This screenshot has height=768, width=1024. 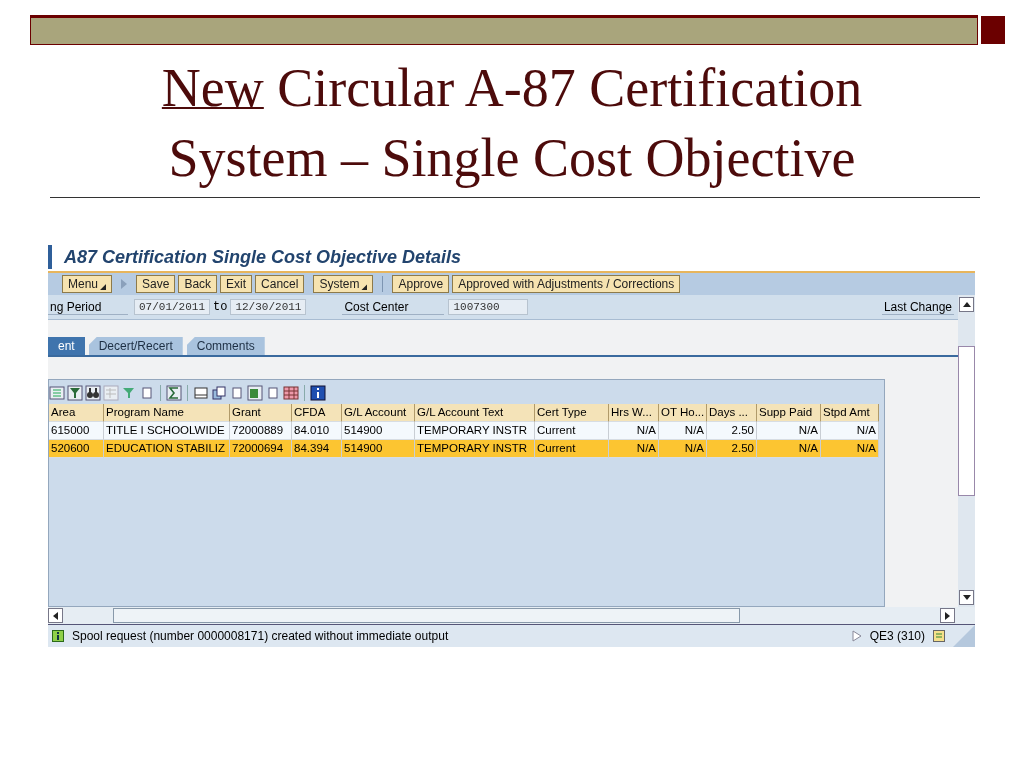 What do you see at coordinates (939, 636) in the screenshot?
I see `document-icon` at bounding box center [939, 636].